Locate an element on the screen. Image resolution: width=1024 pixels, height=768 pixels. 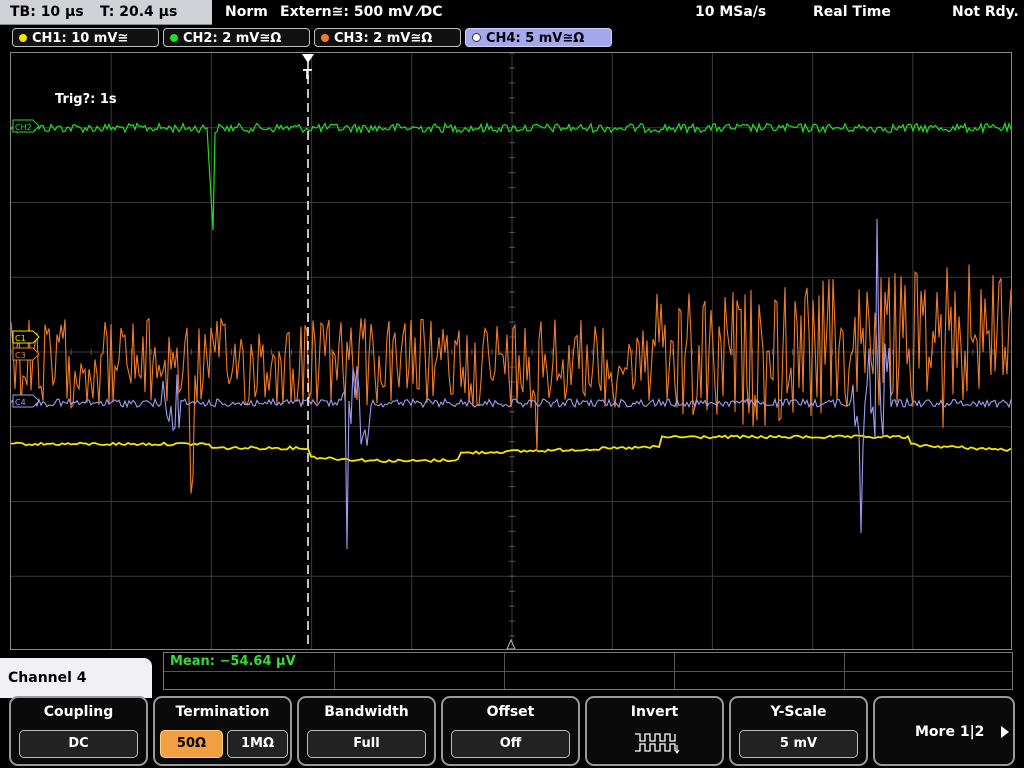
more-label: More 1|2 is located at coordinates (950, 732).